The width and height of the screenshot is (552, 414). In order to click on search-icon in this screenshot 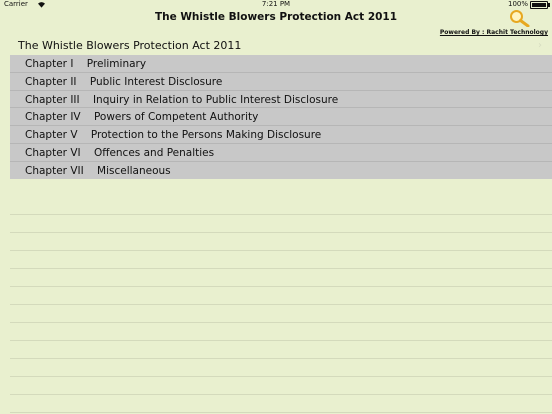, I will do `click(519, 18)`.